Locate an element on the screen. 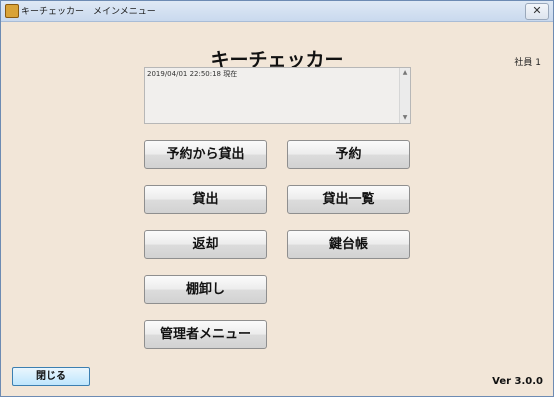  key-ledger-button: 鍵台帳 is located at coordinates (348, 244).